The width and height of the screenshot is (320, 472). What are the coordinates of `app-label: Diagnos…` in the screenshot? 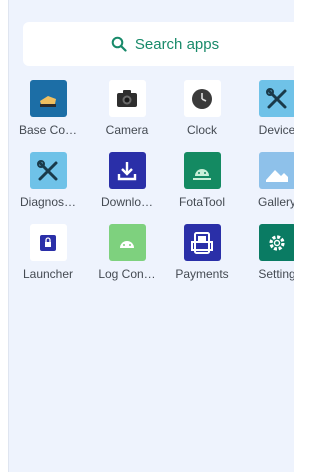 It's located at (48, 202).